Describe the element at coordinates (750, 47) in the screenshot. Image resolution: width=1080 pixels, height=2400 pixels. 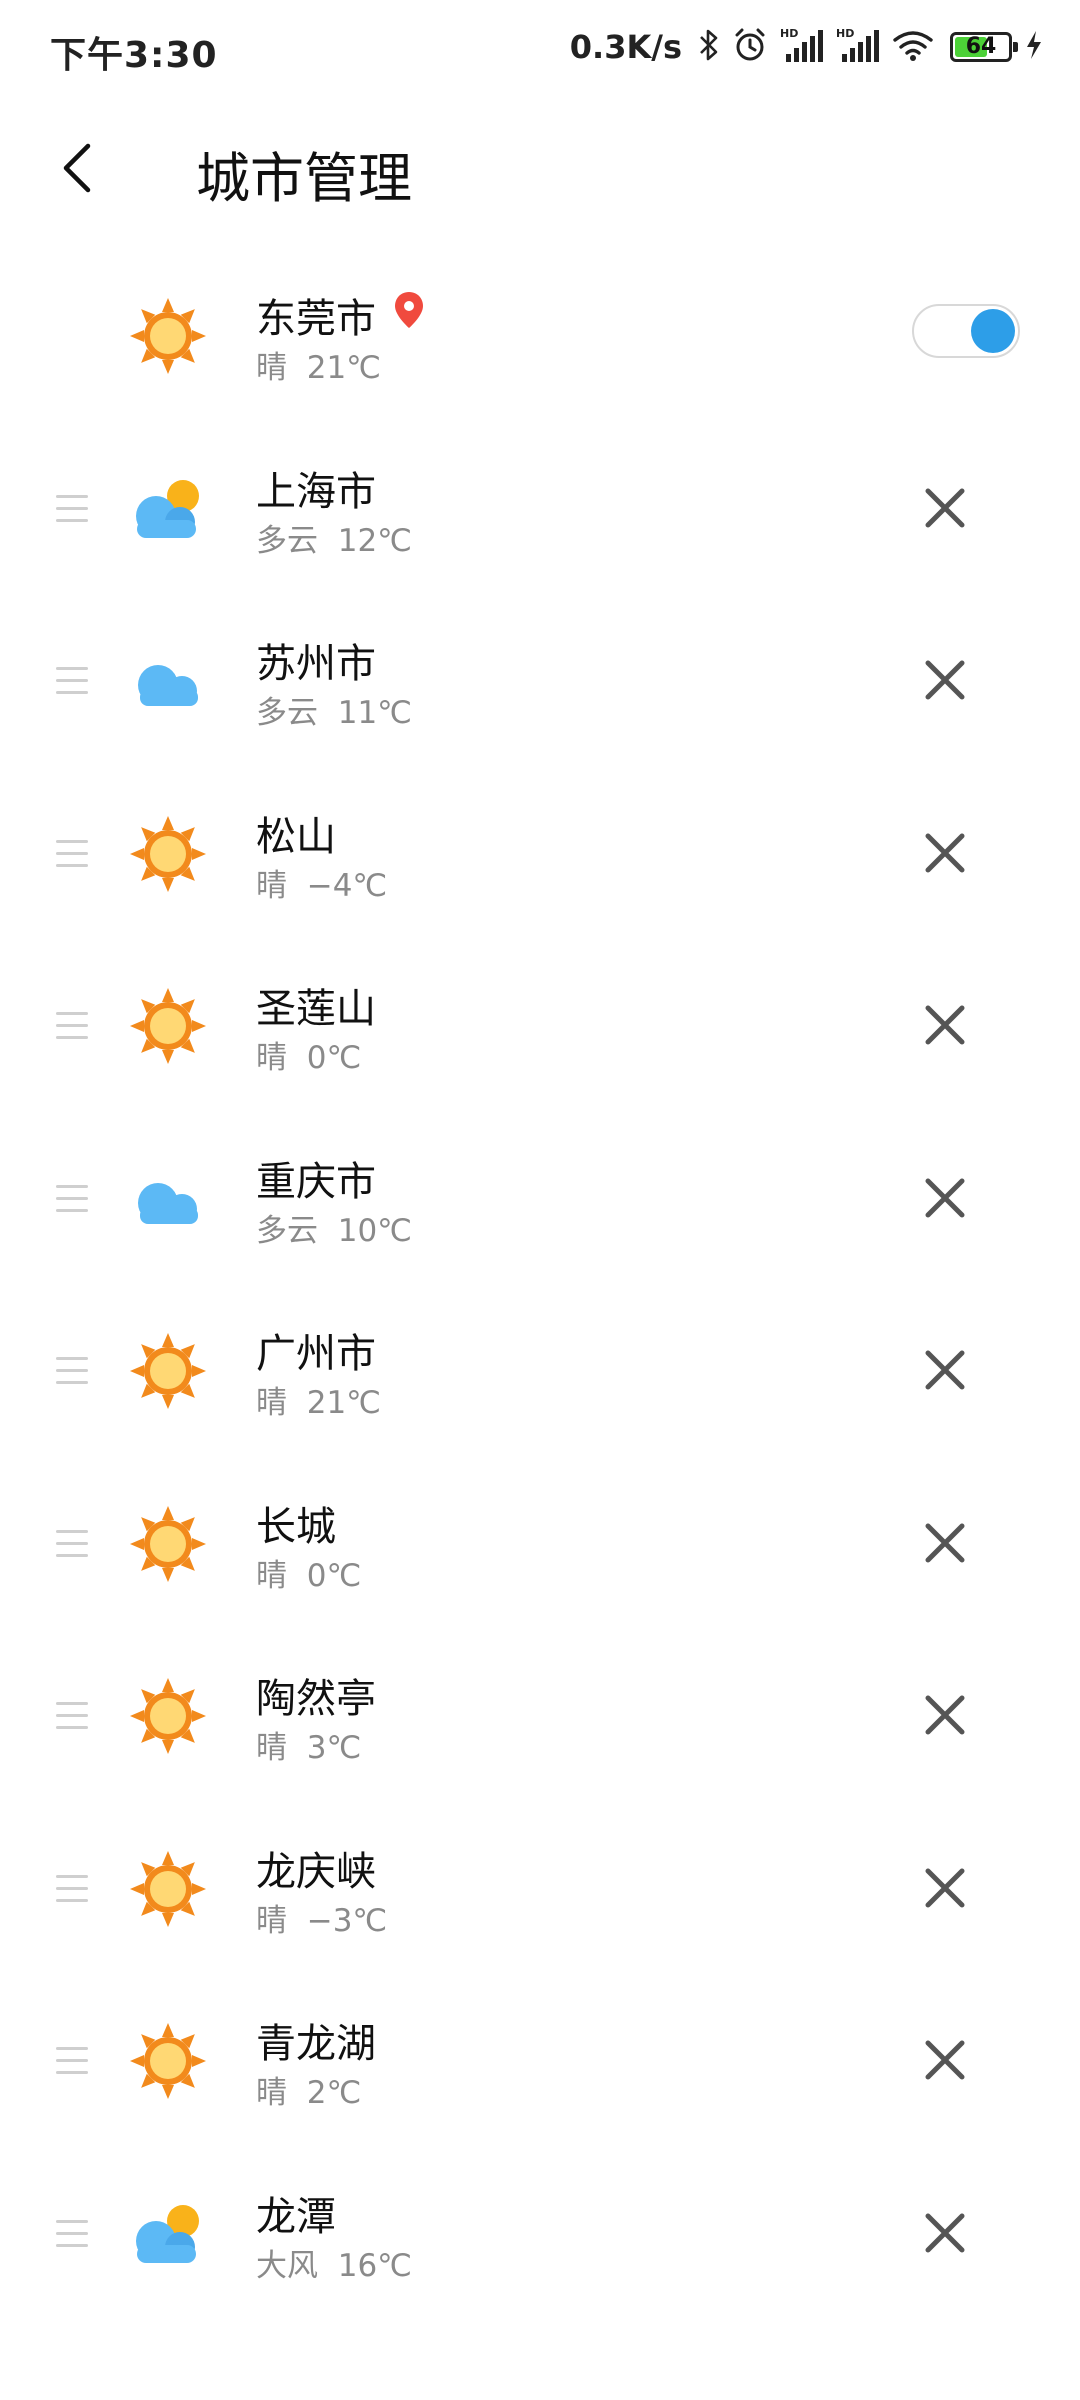
I see `alarm-icon` at that location.